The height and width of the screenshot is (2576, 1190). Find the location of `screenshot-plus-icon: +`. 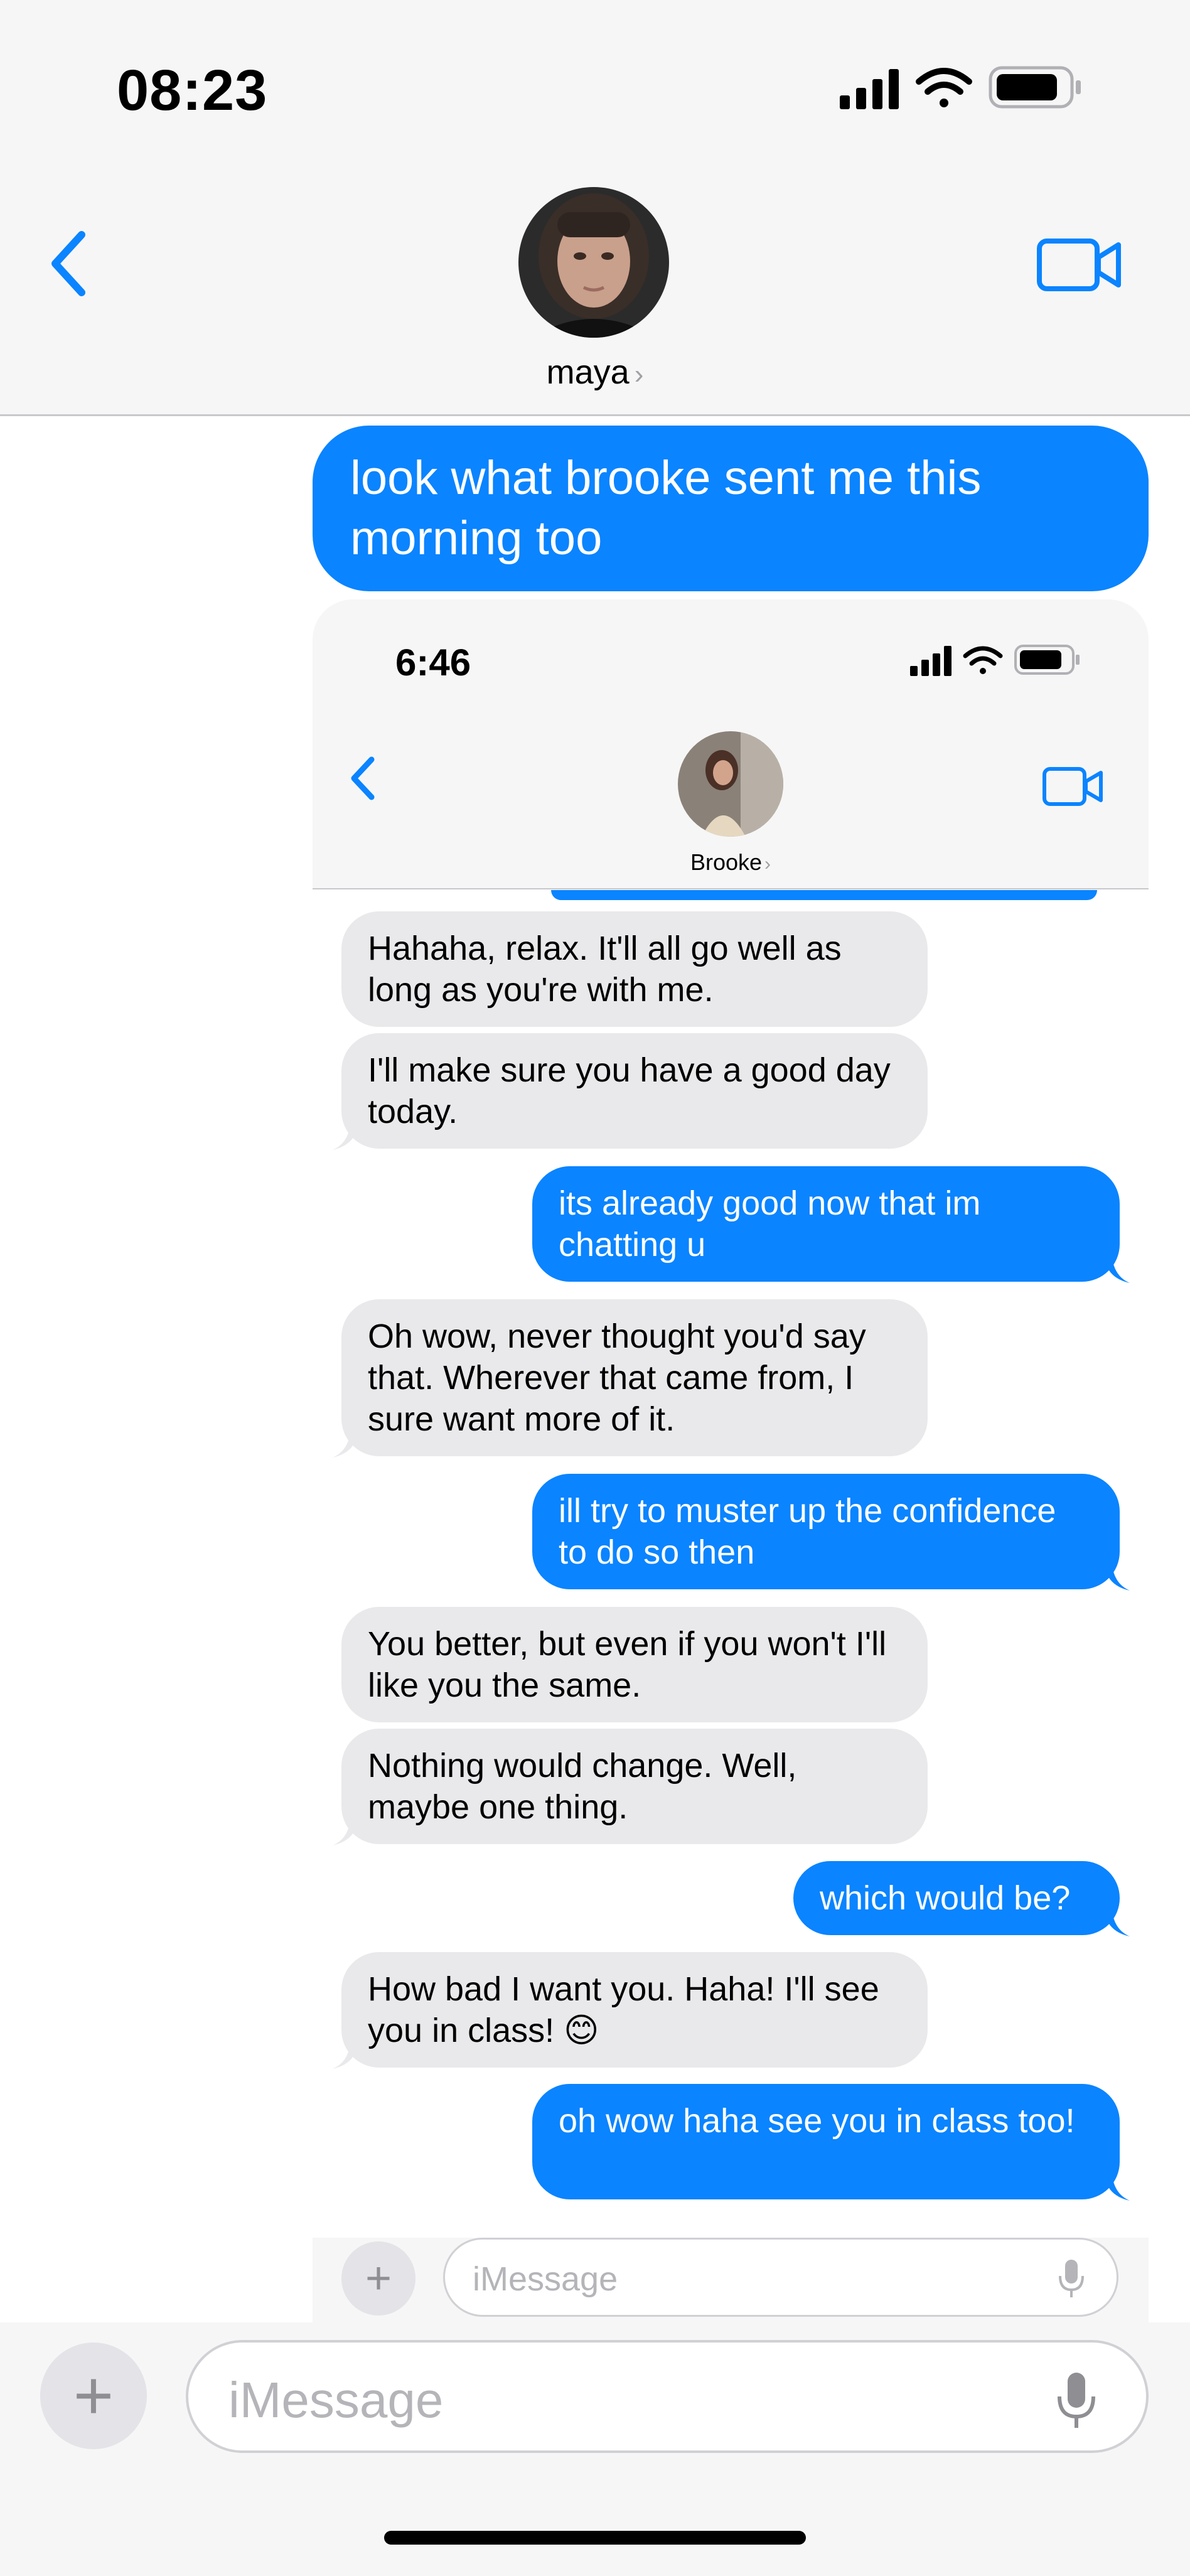

screenshot-plus-icon: + is located at coordinates (378, 2278).